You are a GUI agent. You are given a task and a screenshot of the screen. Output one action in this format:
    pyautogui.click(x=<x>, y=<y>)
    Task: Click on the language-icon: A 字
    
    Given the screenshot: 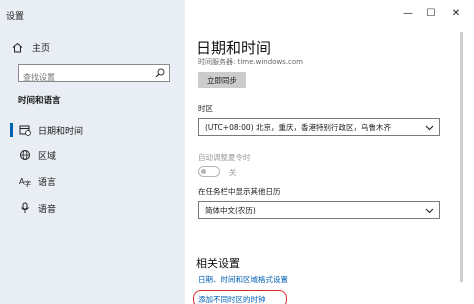 What is the action you would take?
    pyautogui.click(x=25, y=181)
    